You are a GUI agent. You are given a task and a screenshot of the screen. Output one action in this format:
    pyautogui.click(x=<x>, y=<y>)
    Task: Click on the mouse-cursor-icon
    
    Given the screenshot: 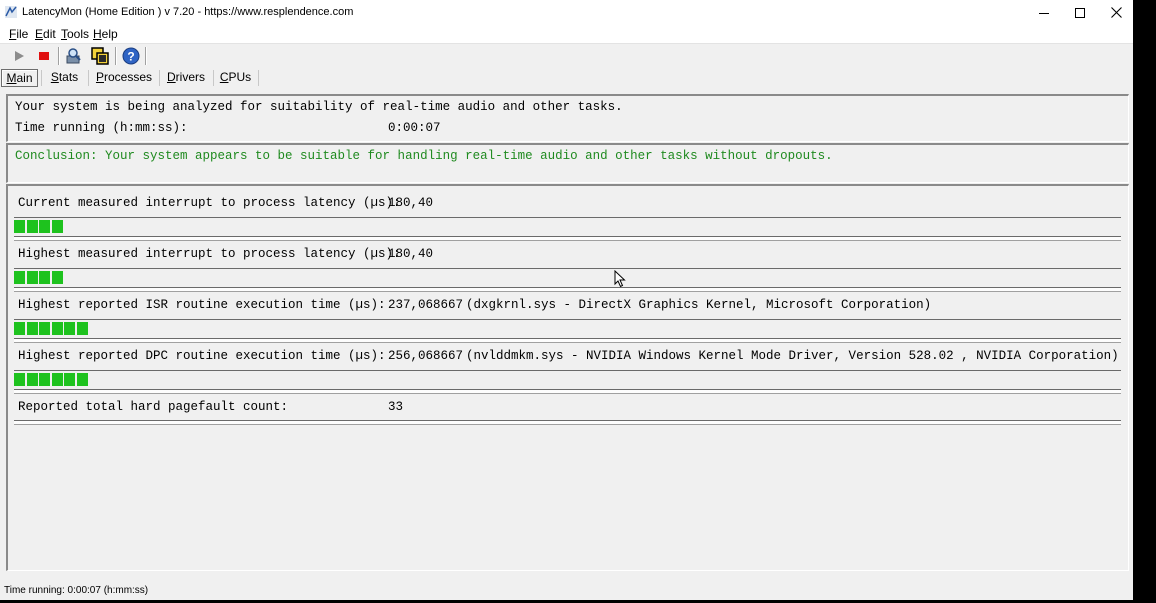 What is the action you would take?
    pyautogui.click(x=620, y=279)
    